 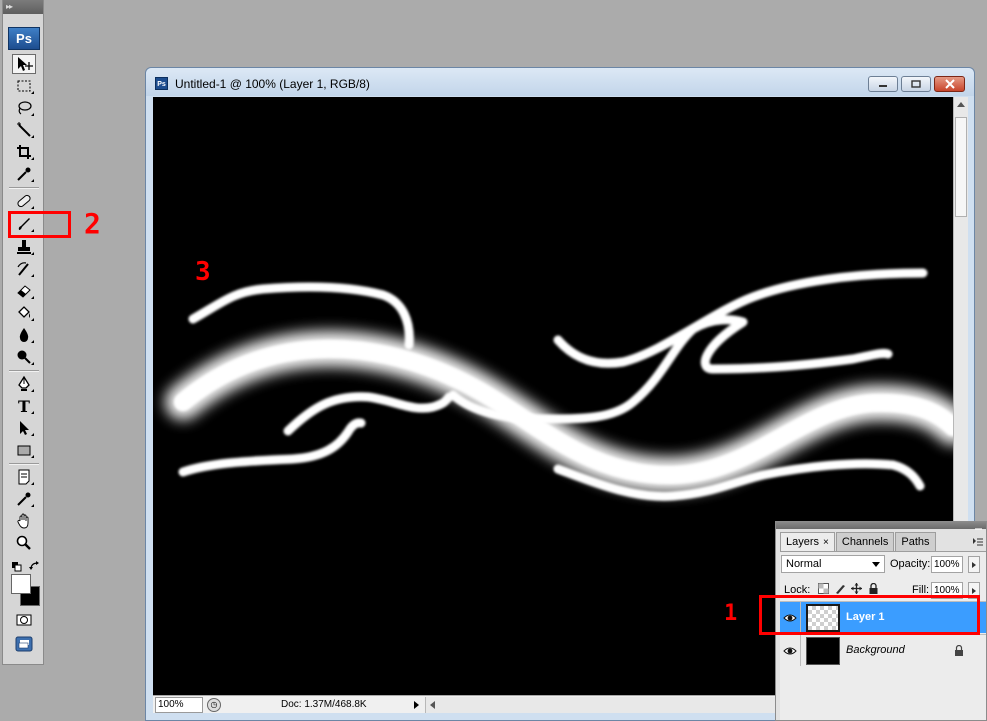 What do you see at coordinates (24, 477) in the screenshot?
I see `notes-tool-icon` at bounding box center [24, 477].